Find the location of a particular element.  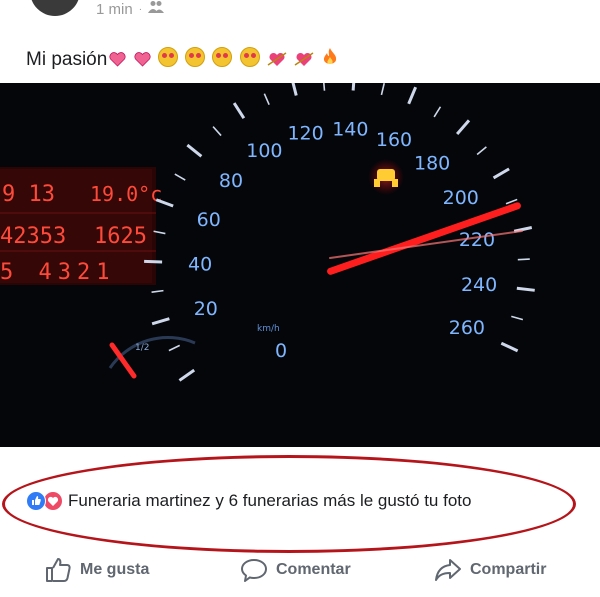

thumbs-up-icon is located at coordinates (58, 570).